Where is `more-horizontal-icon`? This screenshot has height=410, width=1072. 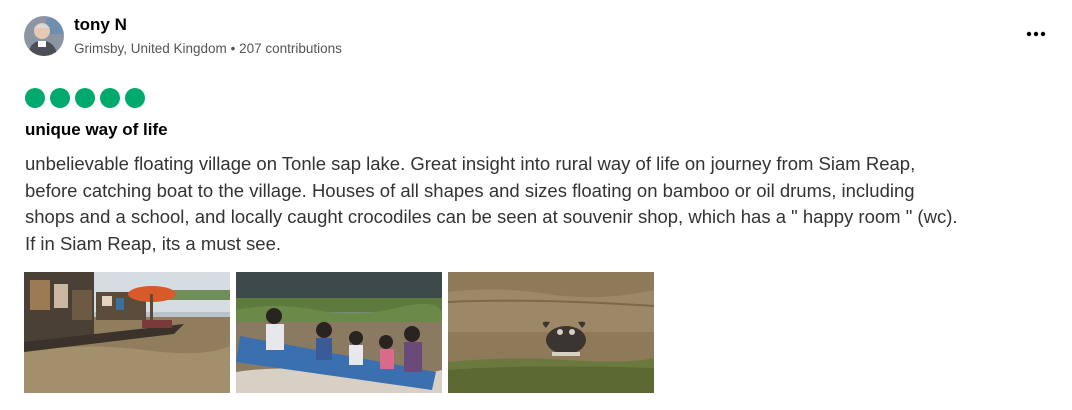 more-horizontal-icon is located at coordinates (1036, 34).